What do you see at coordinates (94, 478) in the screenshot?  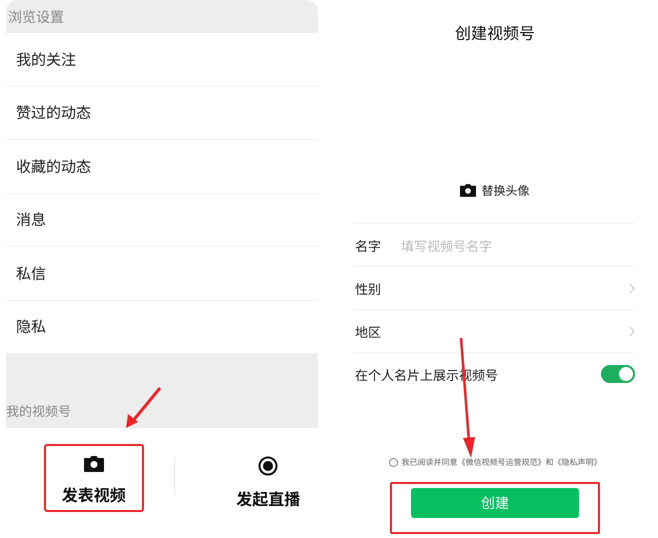 I see `action-button: 发表视频` at bounding box center [94, 478].